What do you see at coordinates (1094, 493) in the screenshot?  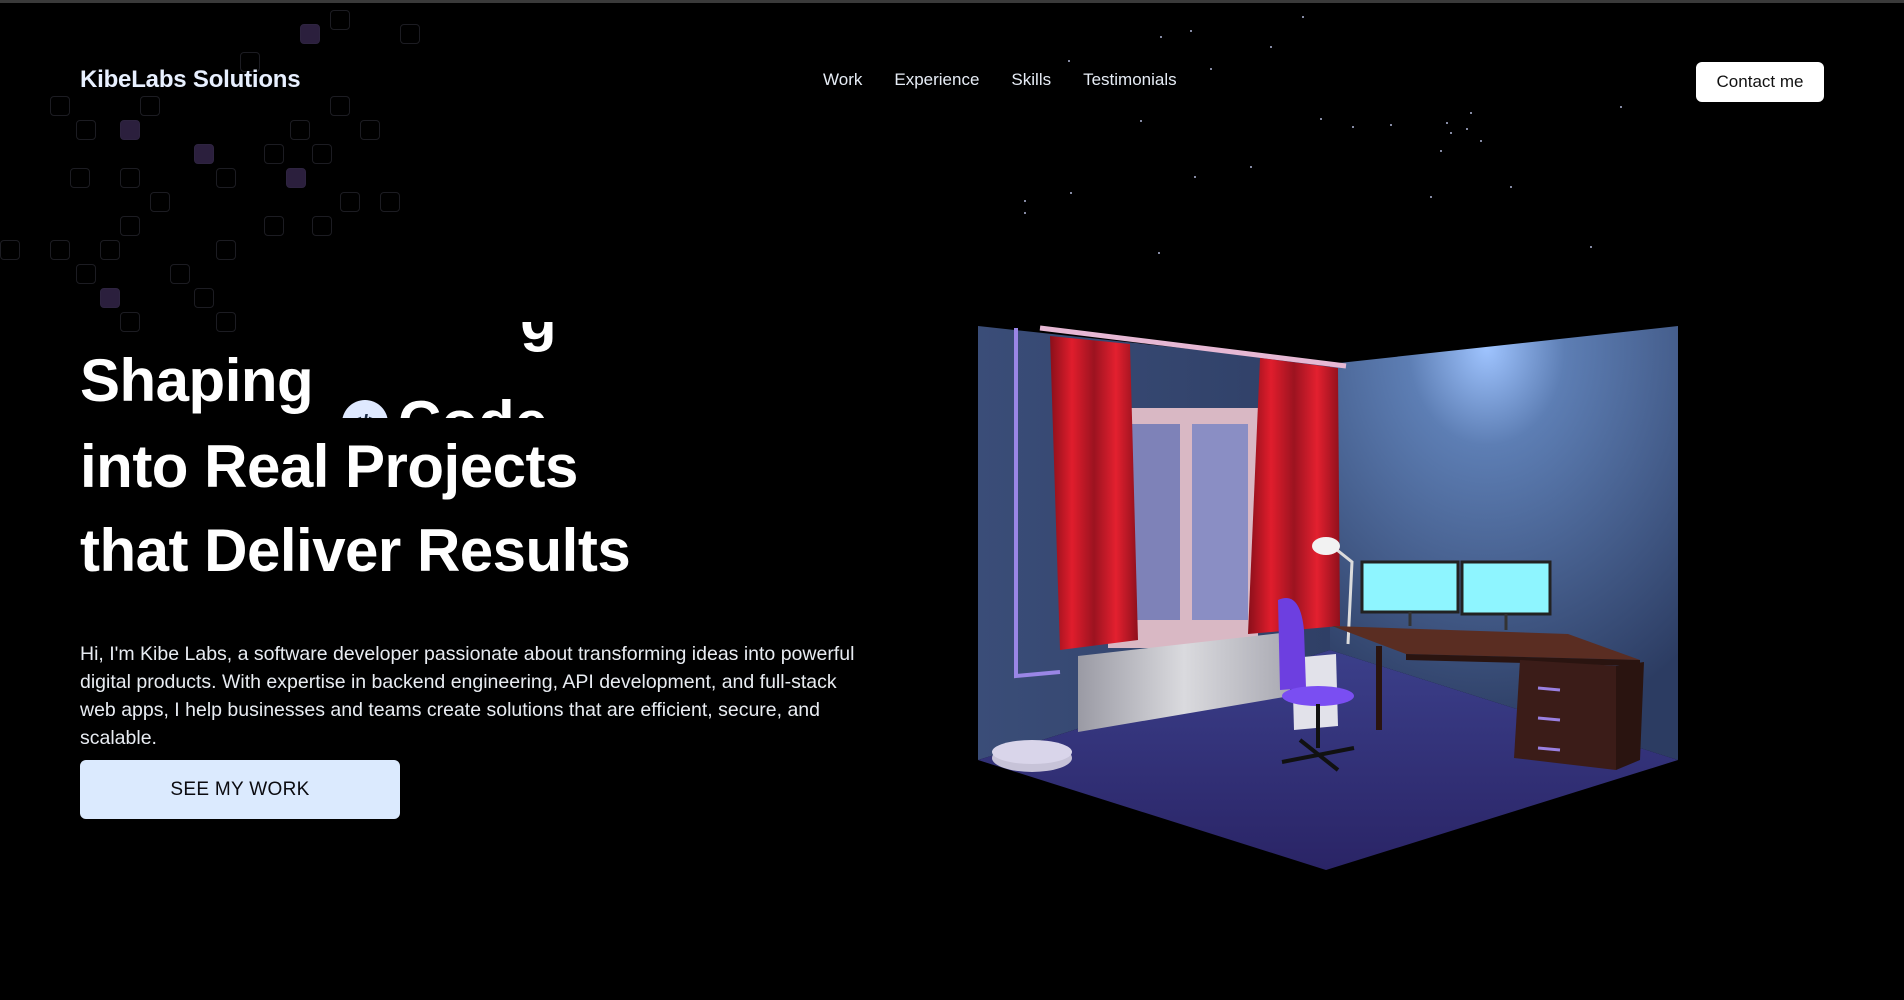 I see `curtain-left` at bounding box center [1094, 493].